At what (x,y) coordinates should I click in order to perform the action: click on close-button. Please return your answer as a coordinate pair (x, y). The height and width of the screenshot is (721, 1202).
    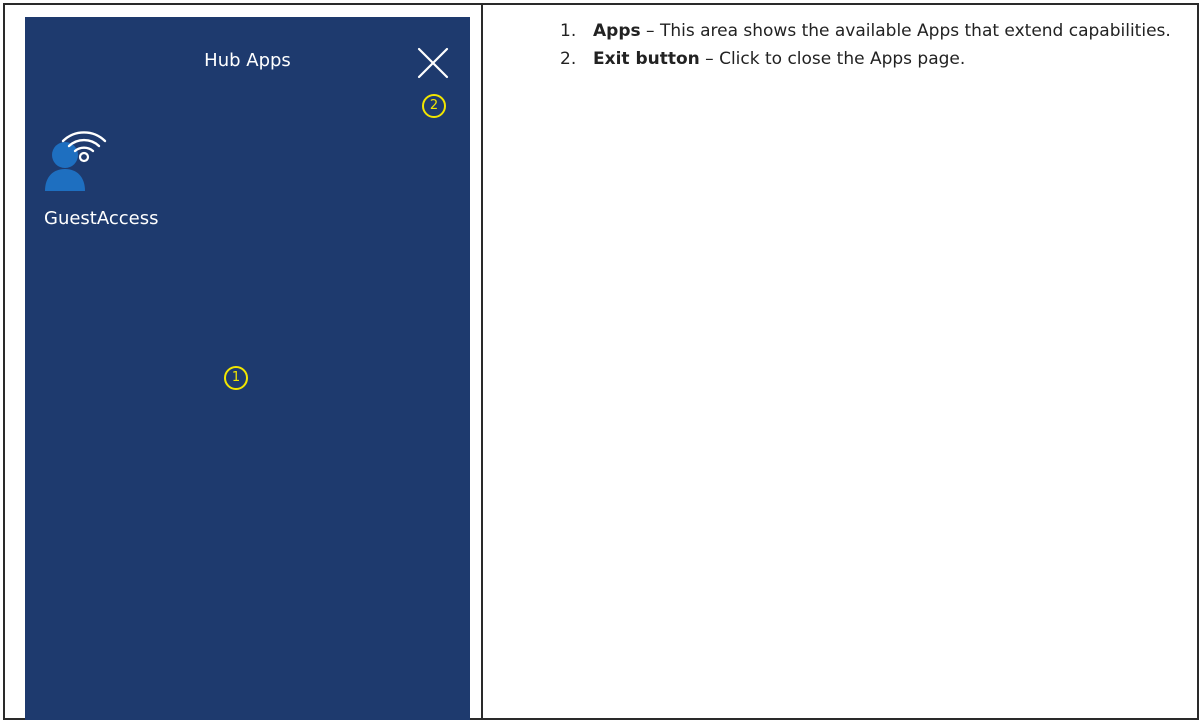
    Looking at the image, I should click on (433, 63).